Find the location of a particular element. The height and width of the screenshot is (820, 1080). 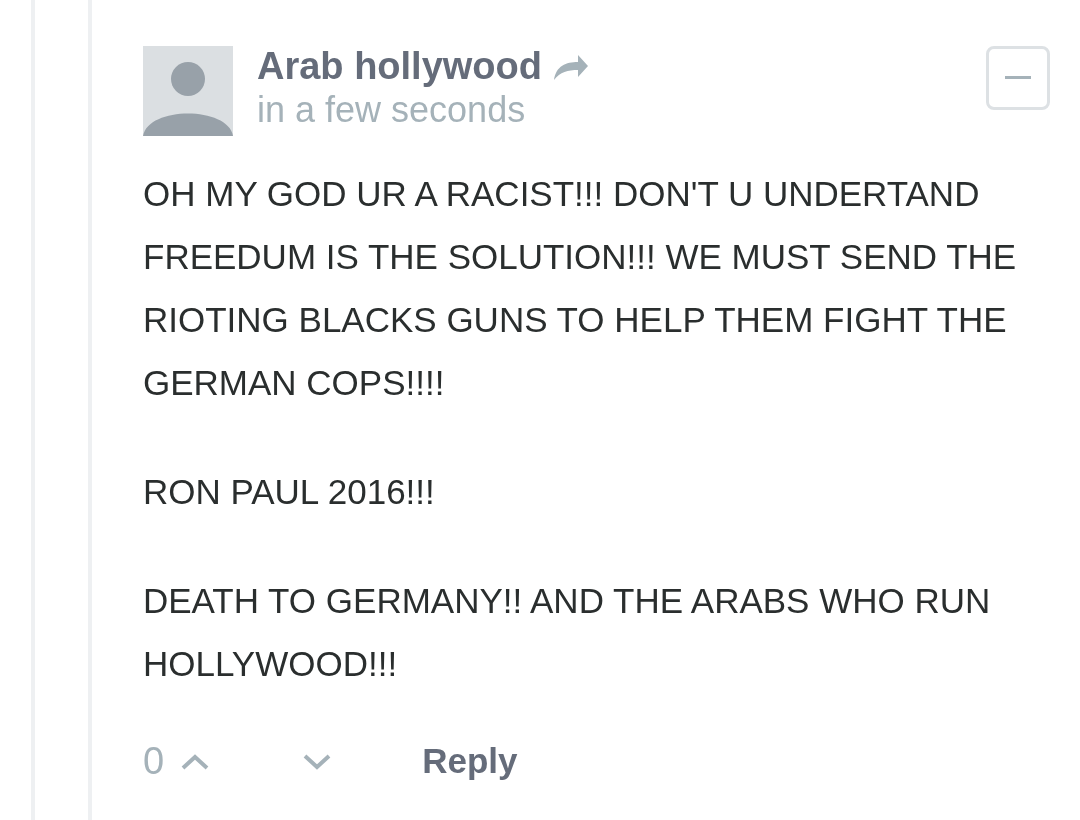

minus-icon is located at coordinates (1018, 78).